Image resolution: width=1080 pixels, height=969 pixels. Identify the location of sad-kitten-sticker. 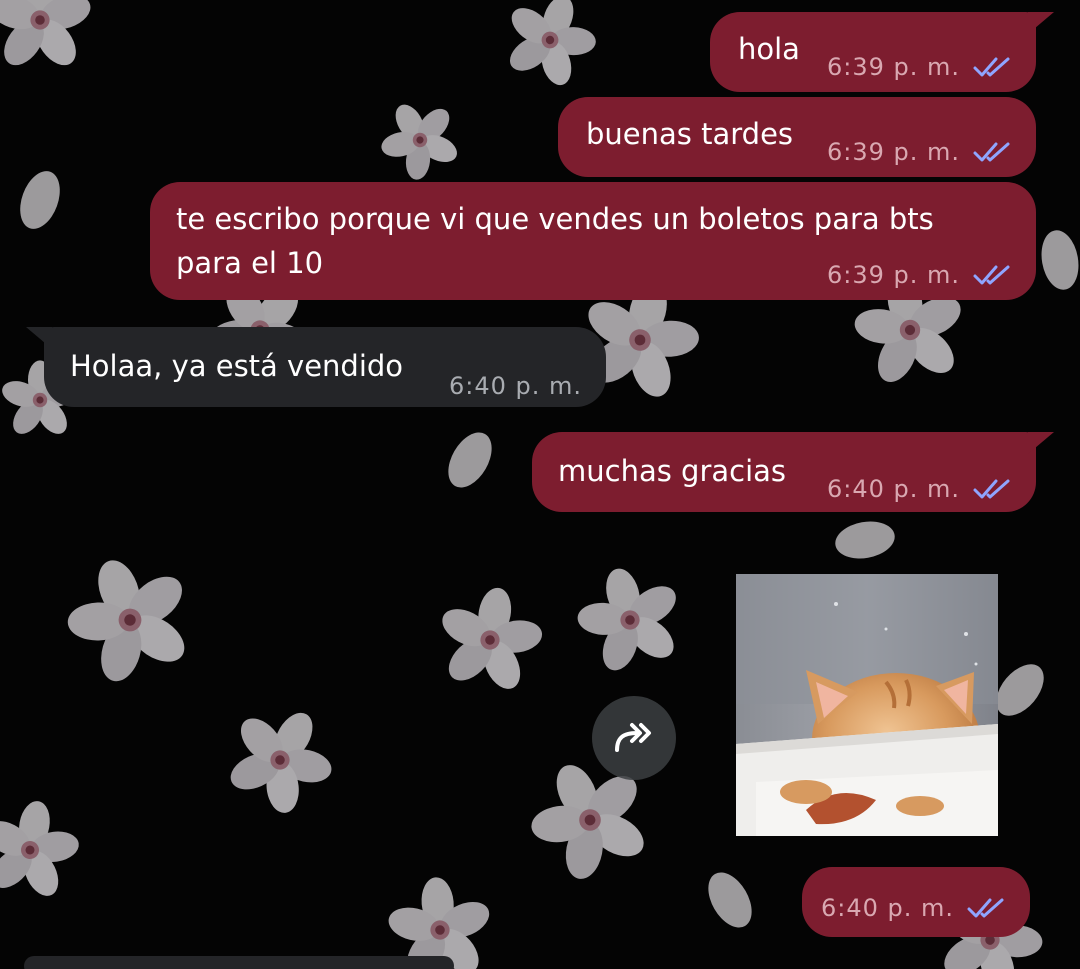
(867, 705).